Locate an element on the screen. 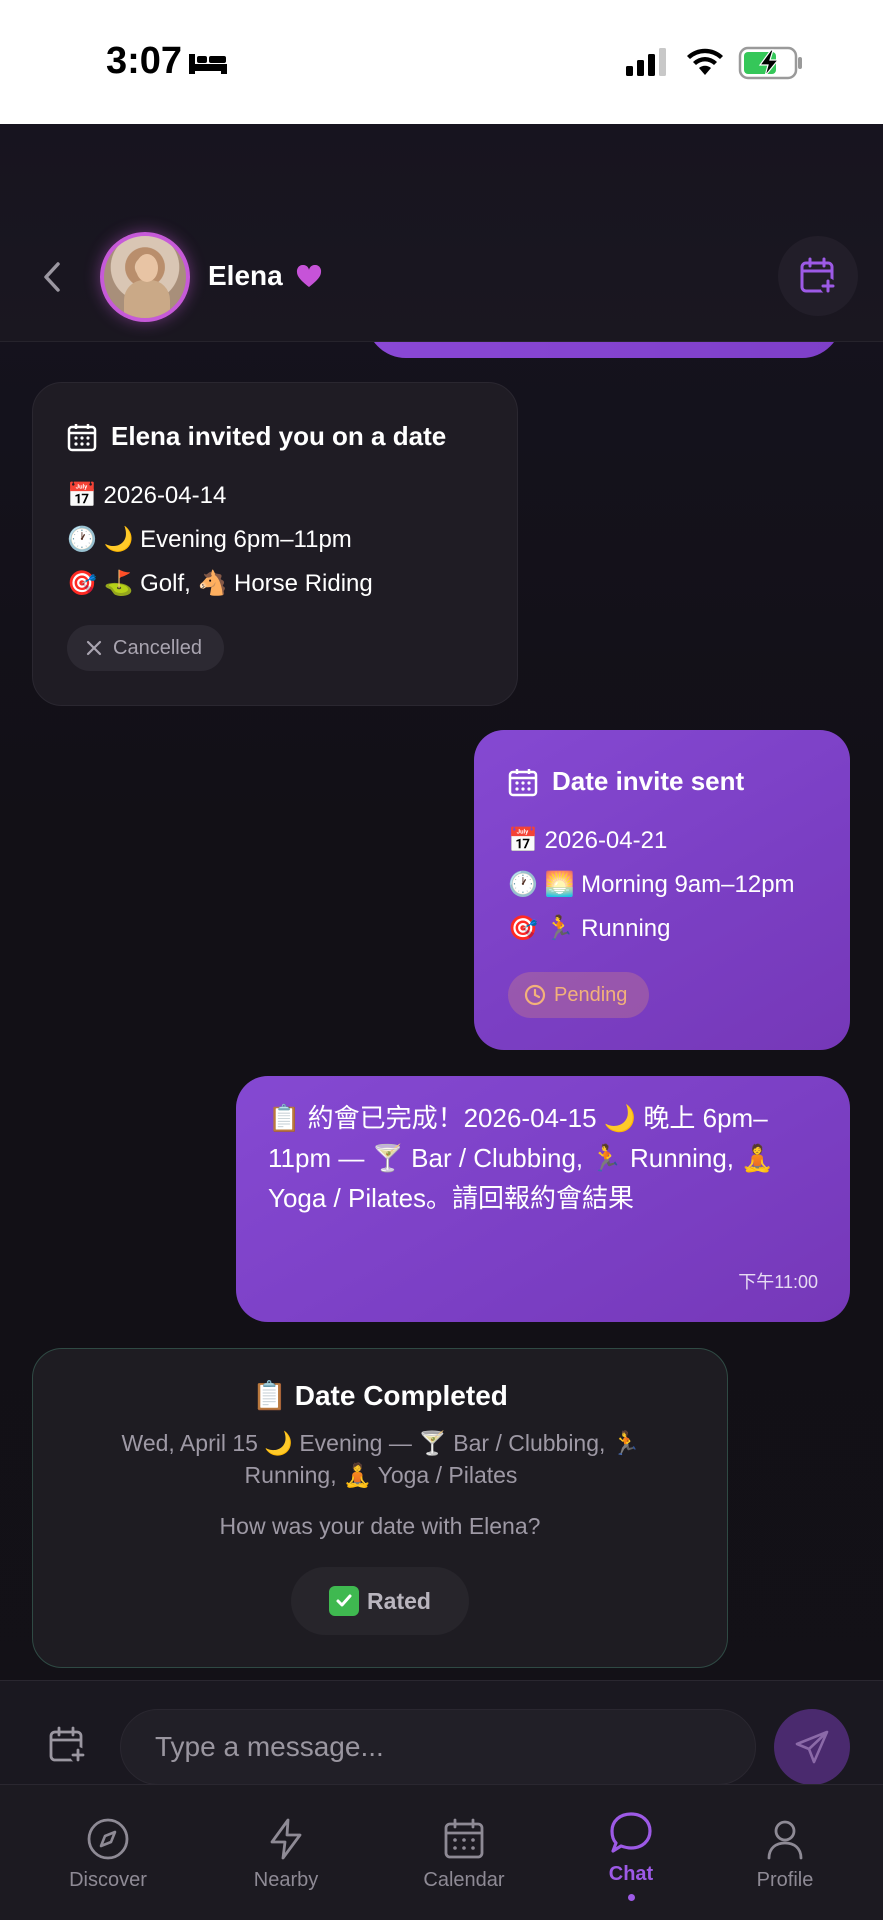 The height and width of the screenshot is (1920, 883). invite-title-row: Date invite sent is located at coordinates (626, 781).